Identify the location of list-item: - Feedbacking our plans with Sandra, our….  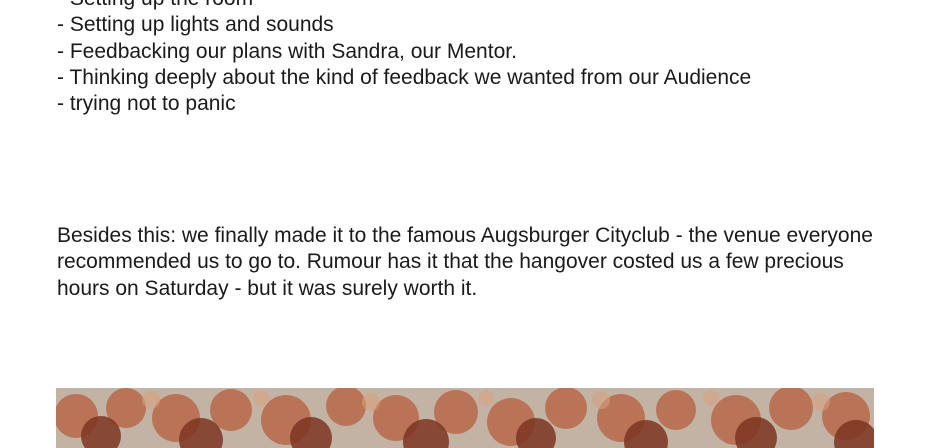
(287, 51).